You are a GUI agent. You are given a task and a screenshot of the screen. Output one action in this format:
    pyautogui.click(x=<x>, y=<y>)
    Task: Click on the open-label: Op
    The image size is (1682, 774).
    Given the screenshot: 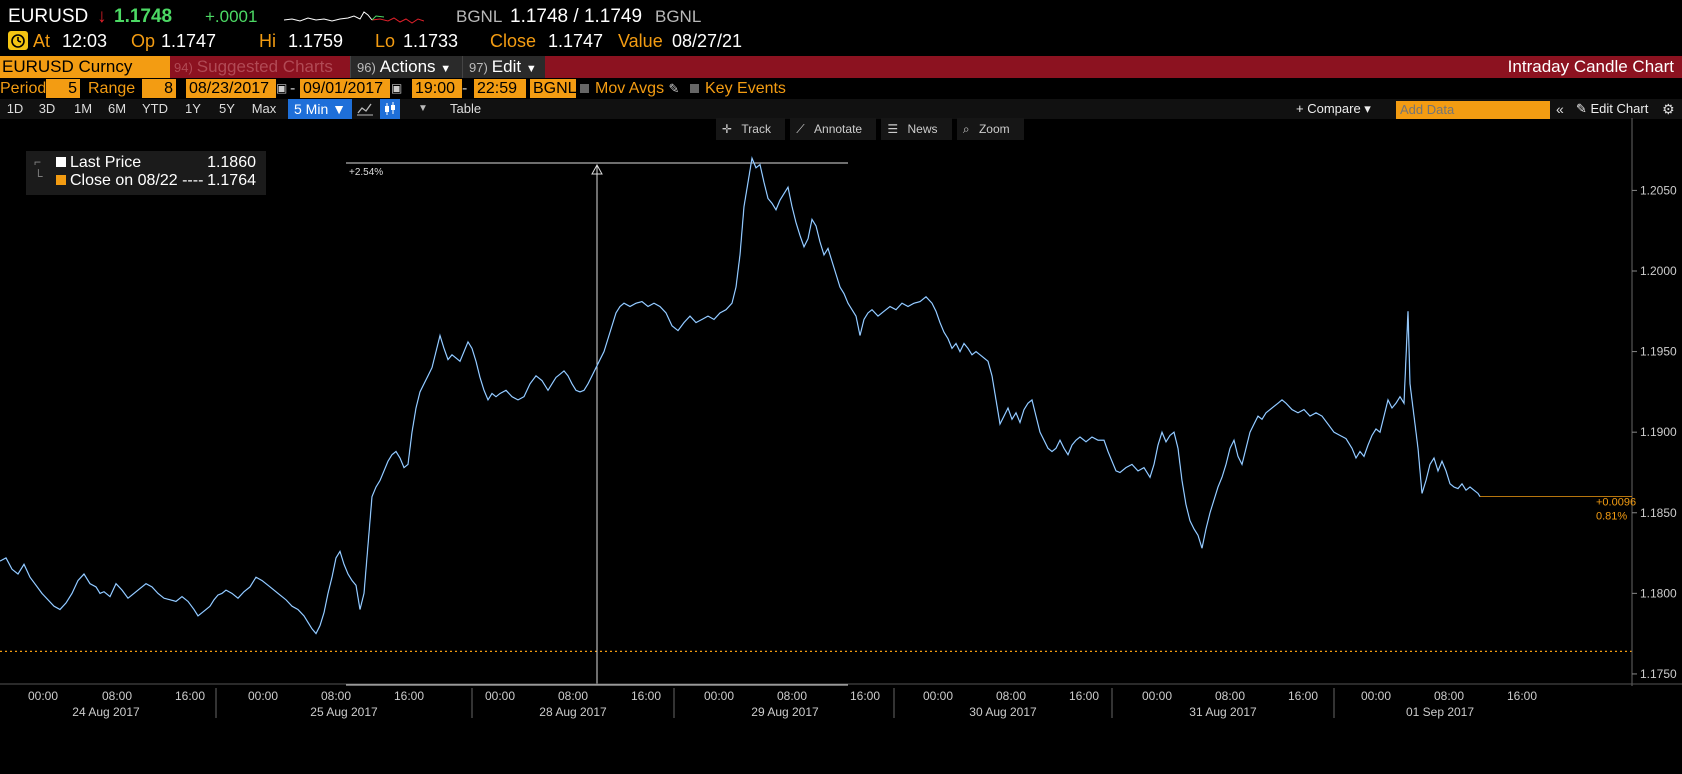 What is the action you would take?
    pyautogui.click(x=143, y=41)
    